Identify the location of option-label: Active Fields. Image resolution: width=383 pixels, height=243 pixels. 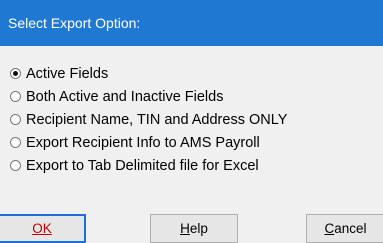
(67, 73).